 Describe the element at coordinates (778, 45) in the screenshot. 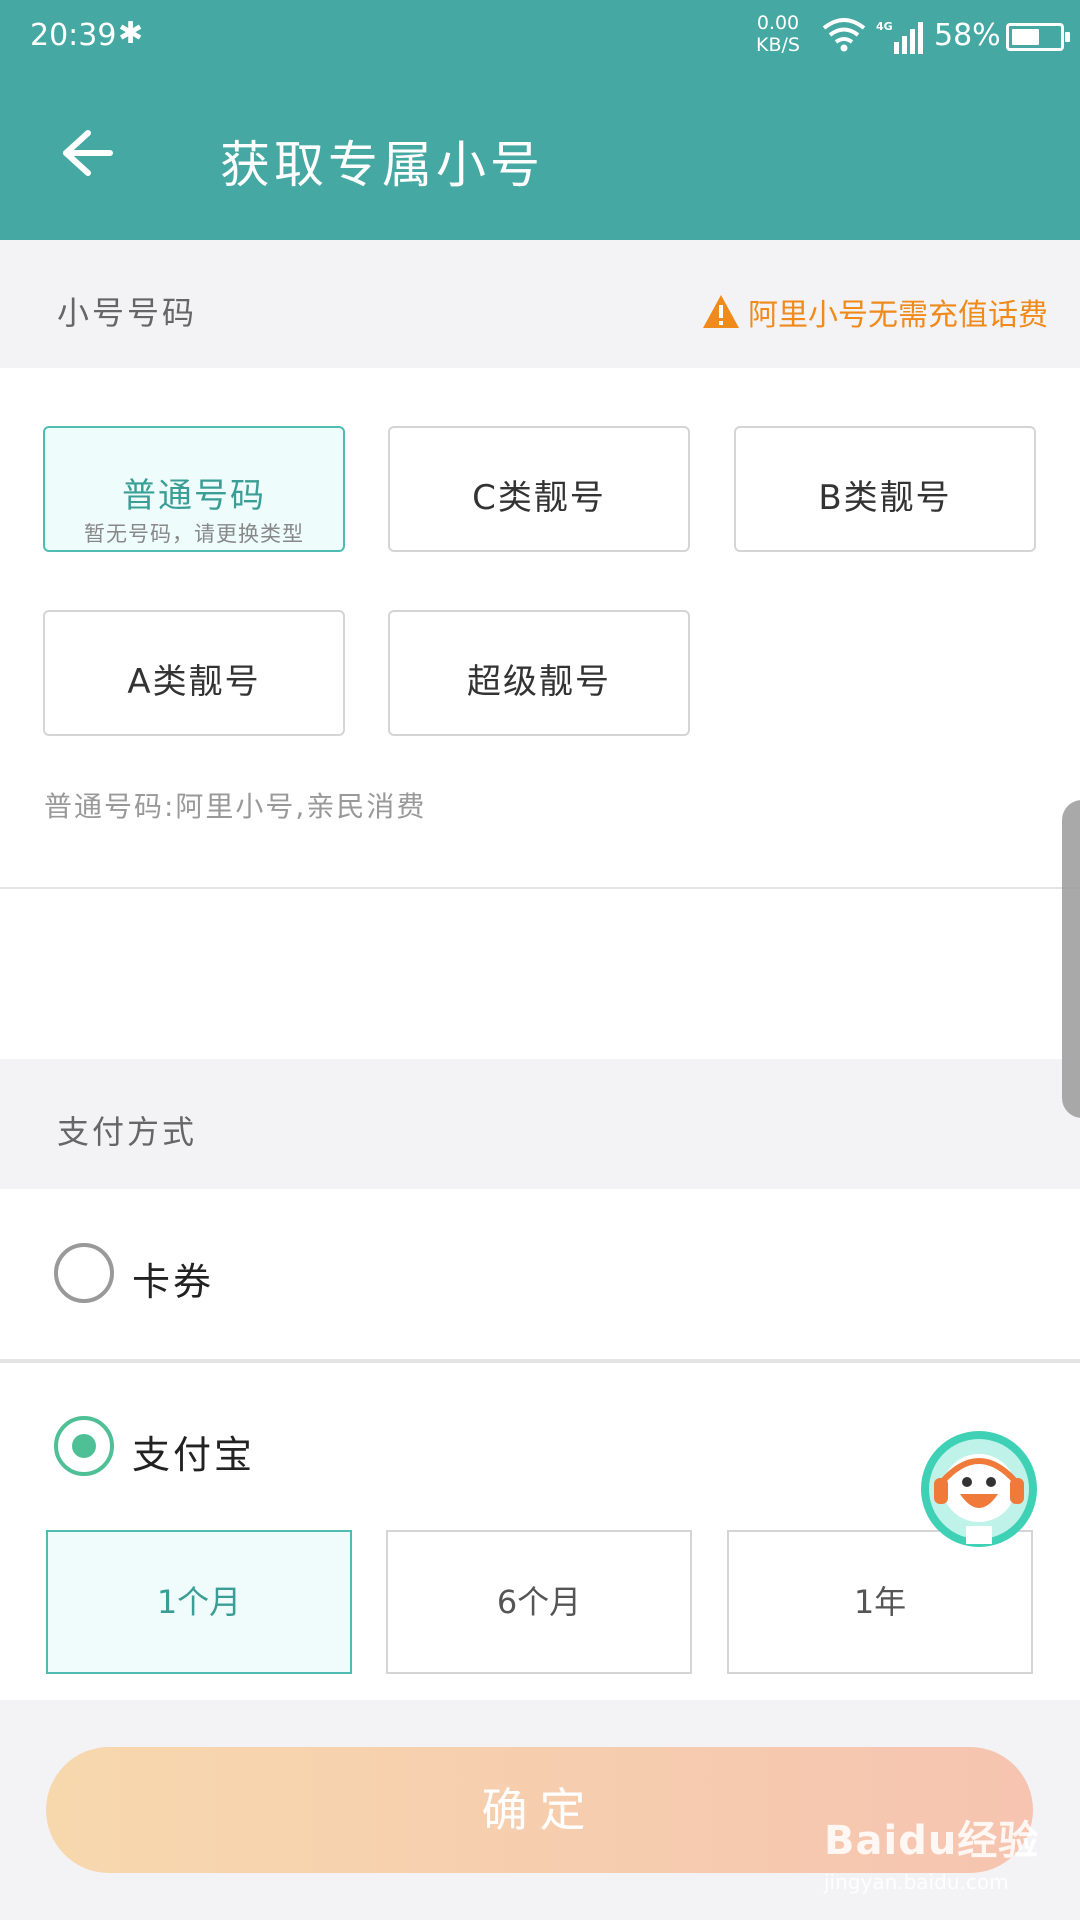

I see `net-speed-unit: KB/S` at that location.